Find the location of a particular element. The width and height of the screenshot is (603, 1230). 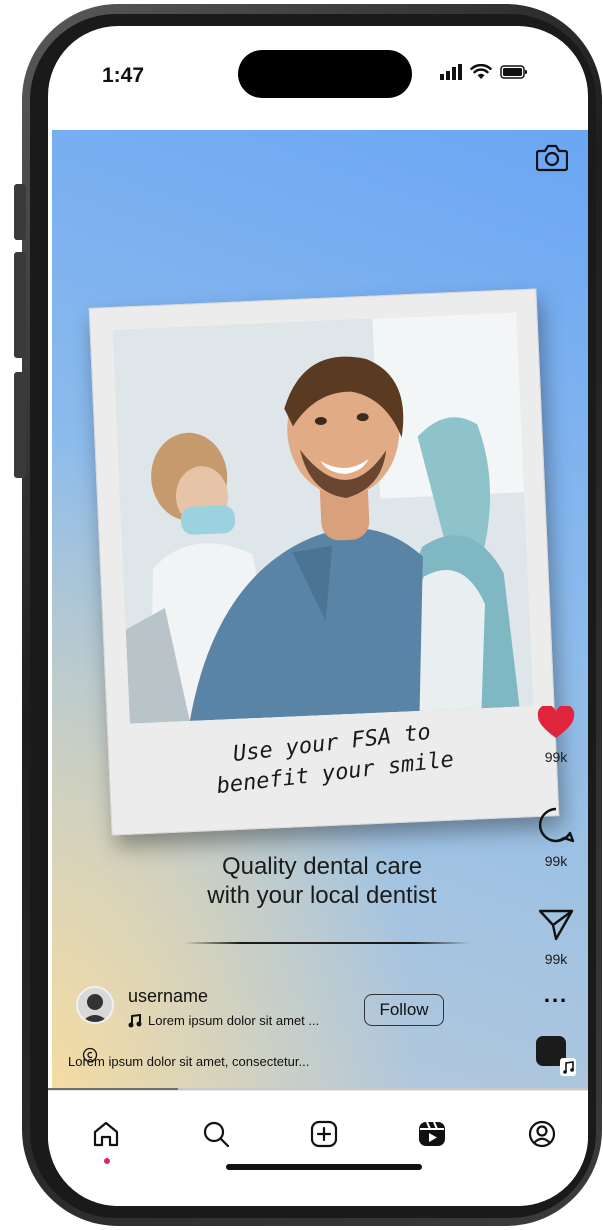

plus-square-icon is located at coordinates (324, 1134).